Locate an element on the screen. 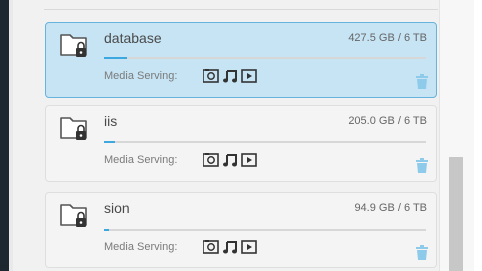  share-usage: 205.0 GB / 6 TB is located at coordinates (387, 121).